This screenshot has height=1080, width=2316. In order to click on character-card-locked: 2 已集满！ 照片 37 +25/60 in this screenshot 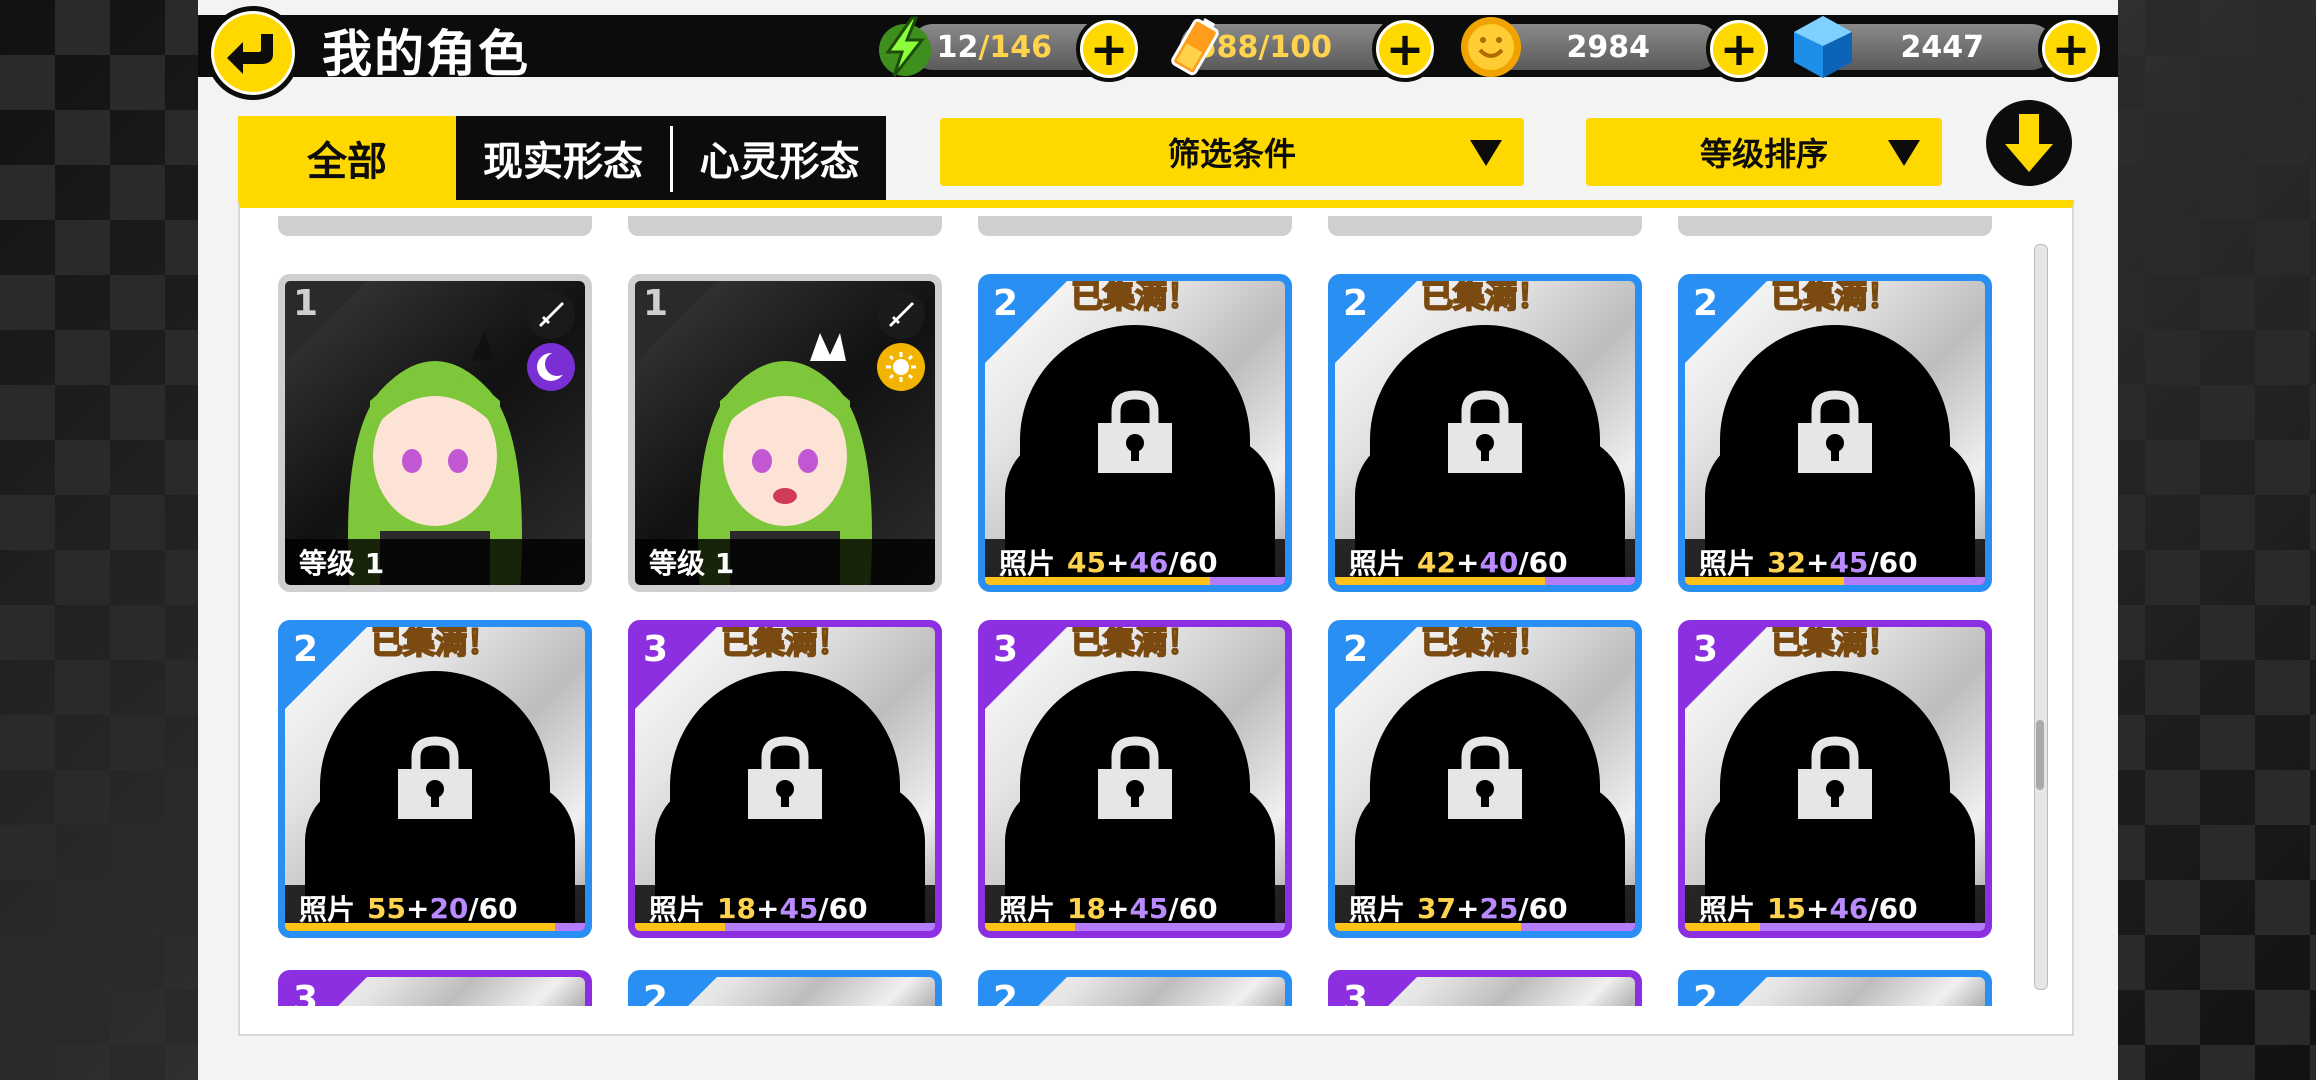, I will do `click(1485, 779)`.